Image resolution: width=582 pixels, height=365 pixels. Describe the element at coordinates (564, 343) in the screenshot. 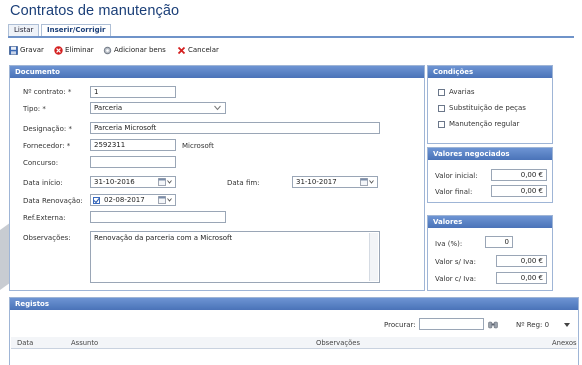

I see `col-anexos: Anexos` at that location.